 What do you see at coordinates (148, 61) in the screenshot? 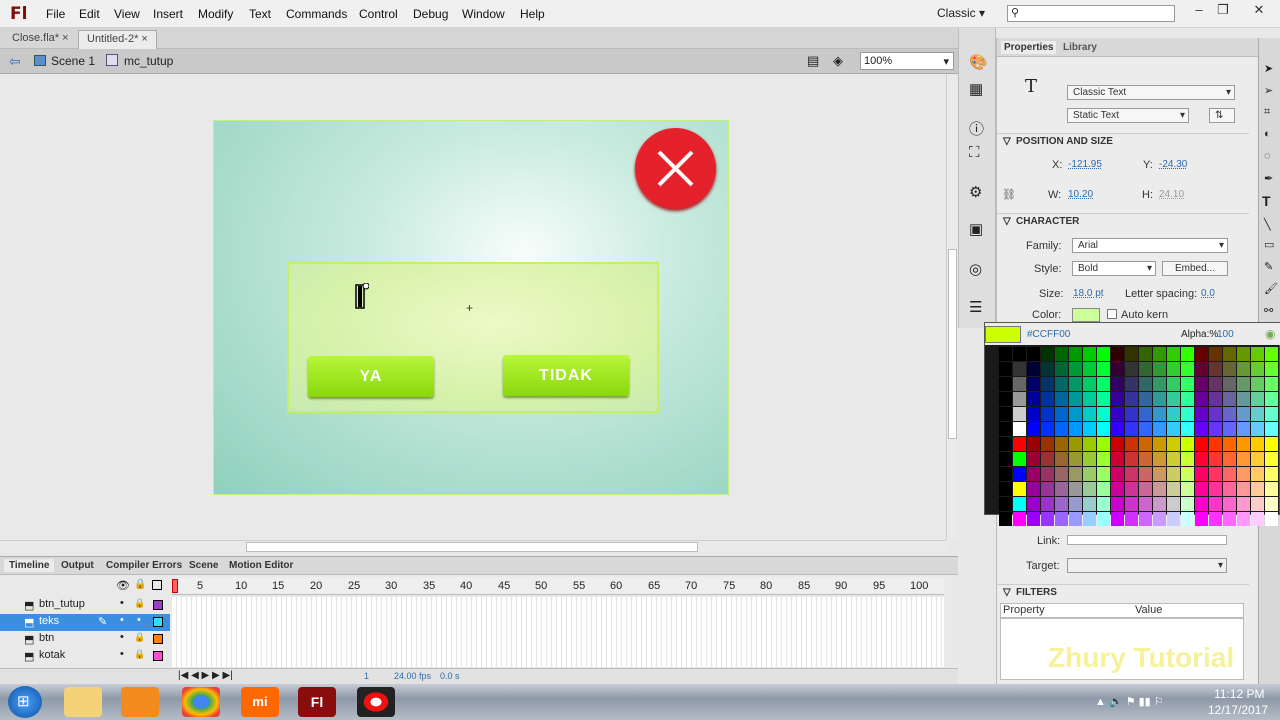
I see `symbol-crumb: mc_tutup` at bounding box center [148, 61].